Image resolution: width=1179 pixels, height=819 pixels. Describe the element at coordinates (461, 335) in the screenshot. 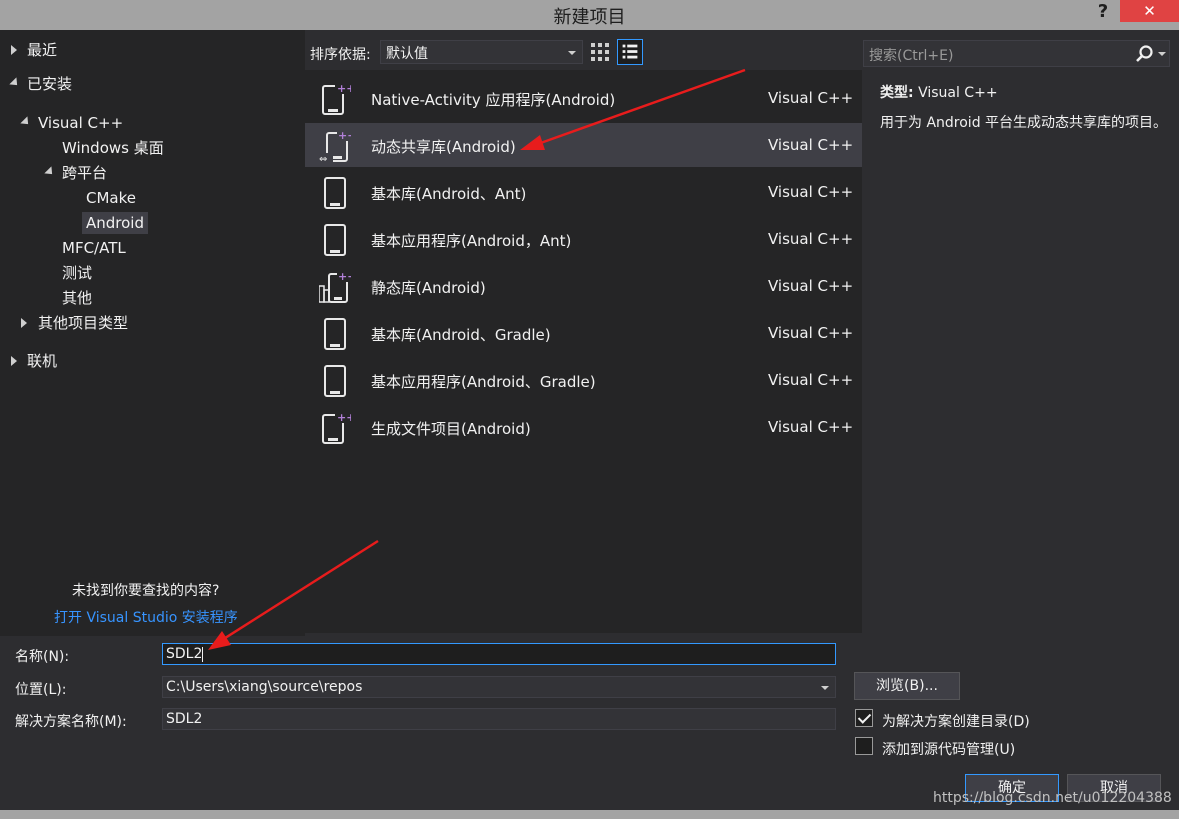

I see `template-name: 基本库(Android、Gradle)` at that location.